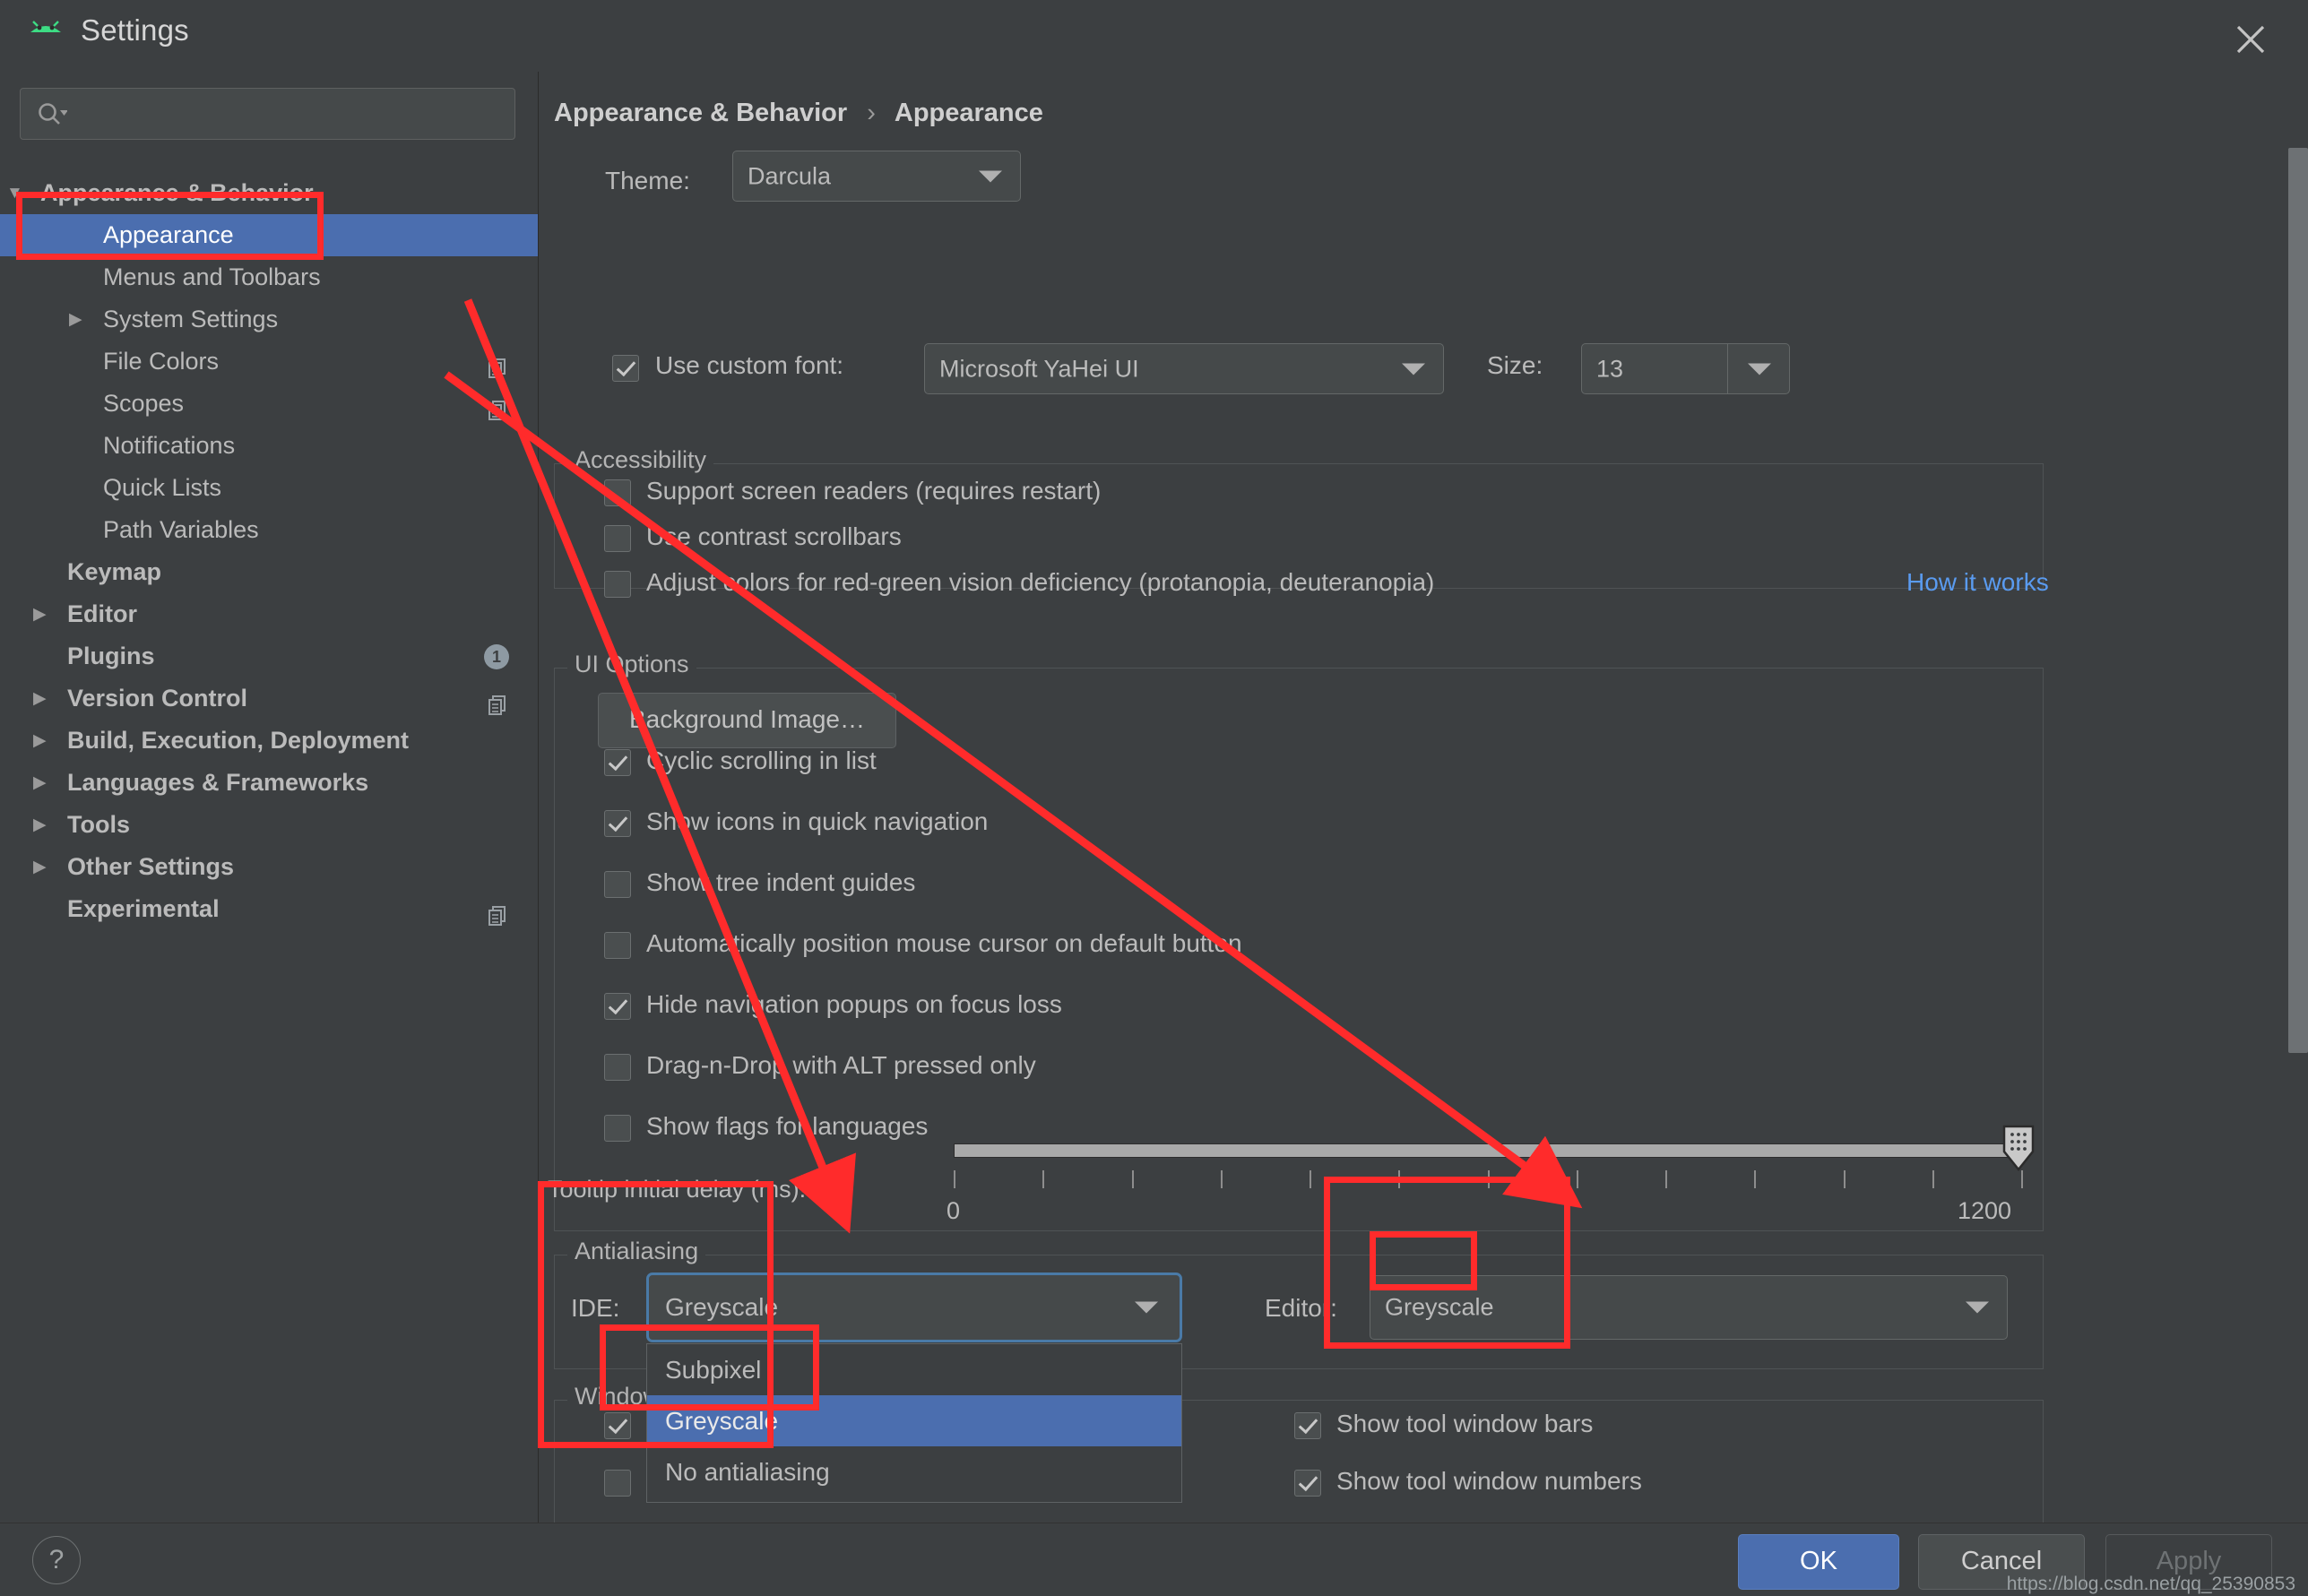 The width and height of the screenshot is (2308, 1596). What do you see at coordinates (1689, 1307) in the screenshot?
I see `editor-antialiasing-select: Greyscale` at bounding box center [1689, 1307].